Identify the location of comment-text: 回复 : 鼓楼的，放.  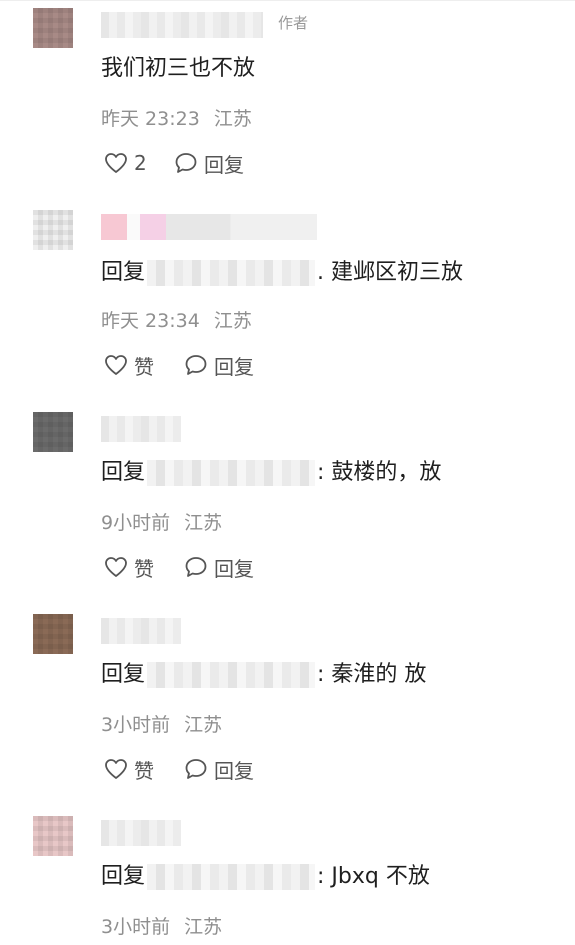
(271, 473).